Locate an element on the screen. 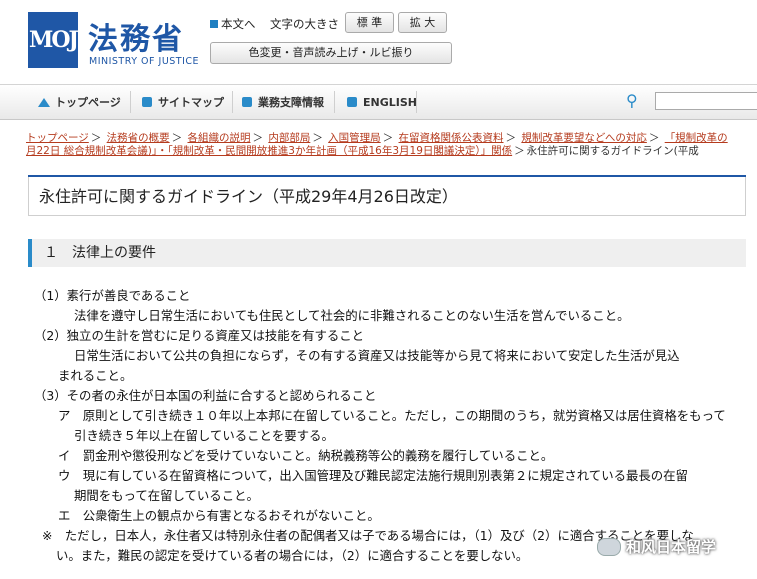 The image size is (757, 579). requirement-item: イ 罰金刑や懲役刑などを受けていないこと。納税義務等公的義務を履行していること。 is located at coordinates (306, 455).